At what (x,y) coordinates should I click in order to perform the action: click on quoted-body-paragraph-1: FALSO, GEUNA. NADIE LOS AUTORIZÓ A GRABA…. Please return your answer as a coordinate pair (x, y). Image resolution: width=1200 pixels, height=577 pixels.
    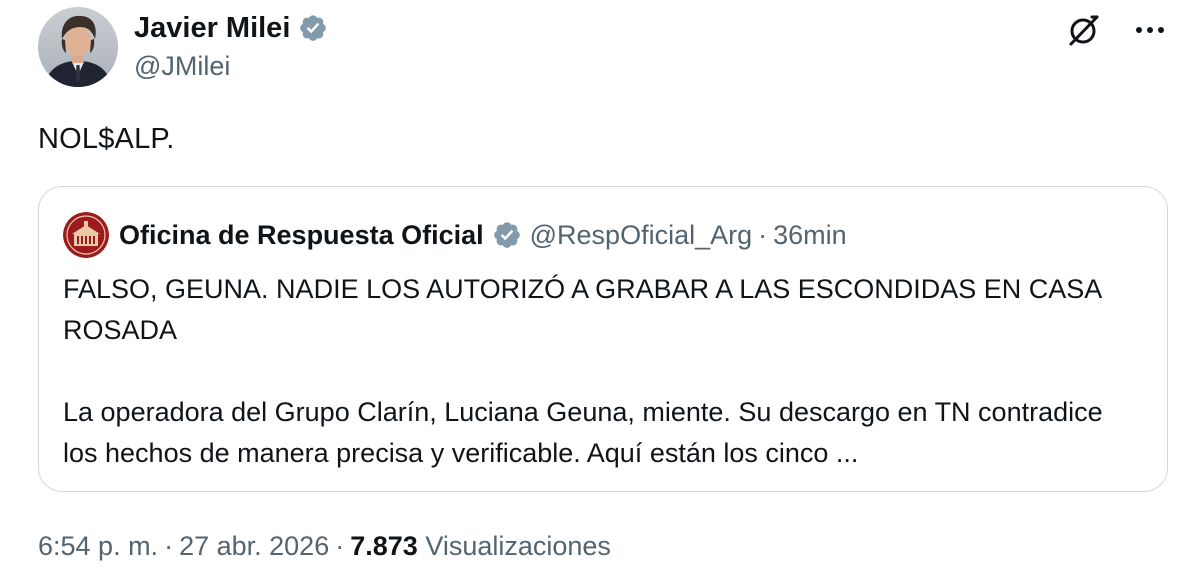
    Looking at the image, I should click on (582, 309).